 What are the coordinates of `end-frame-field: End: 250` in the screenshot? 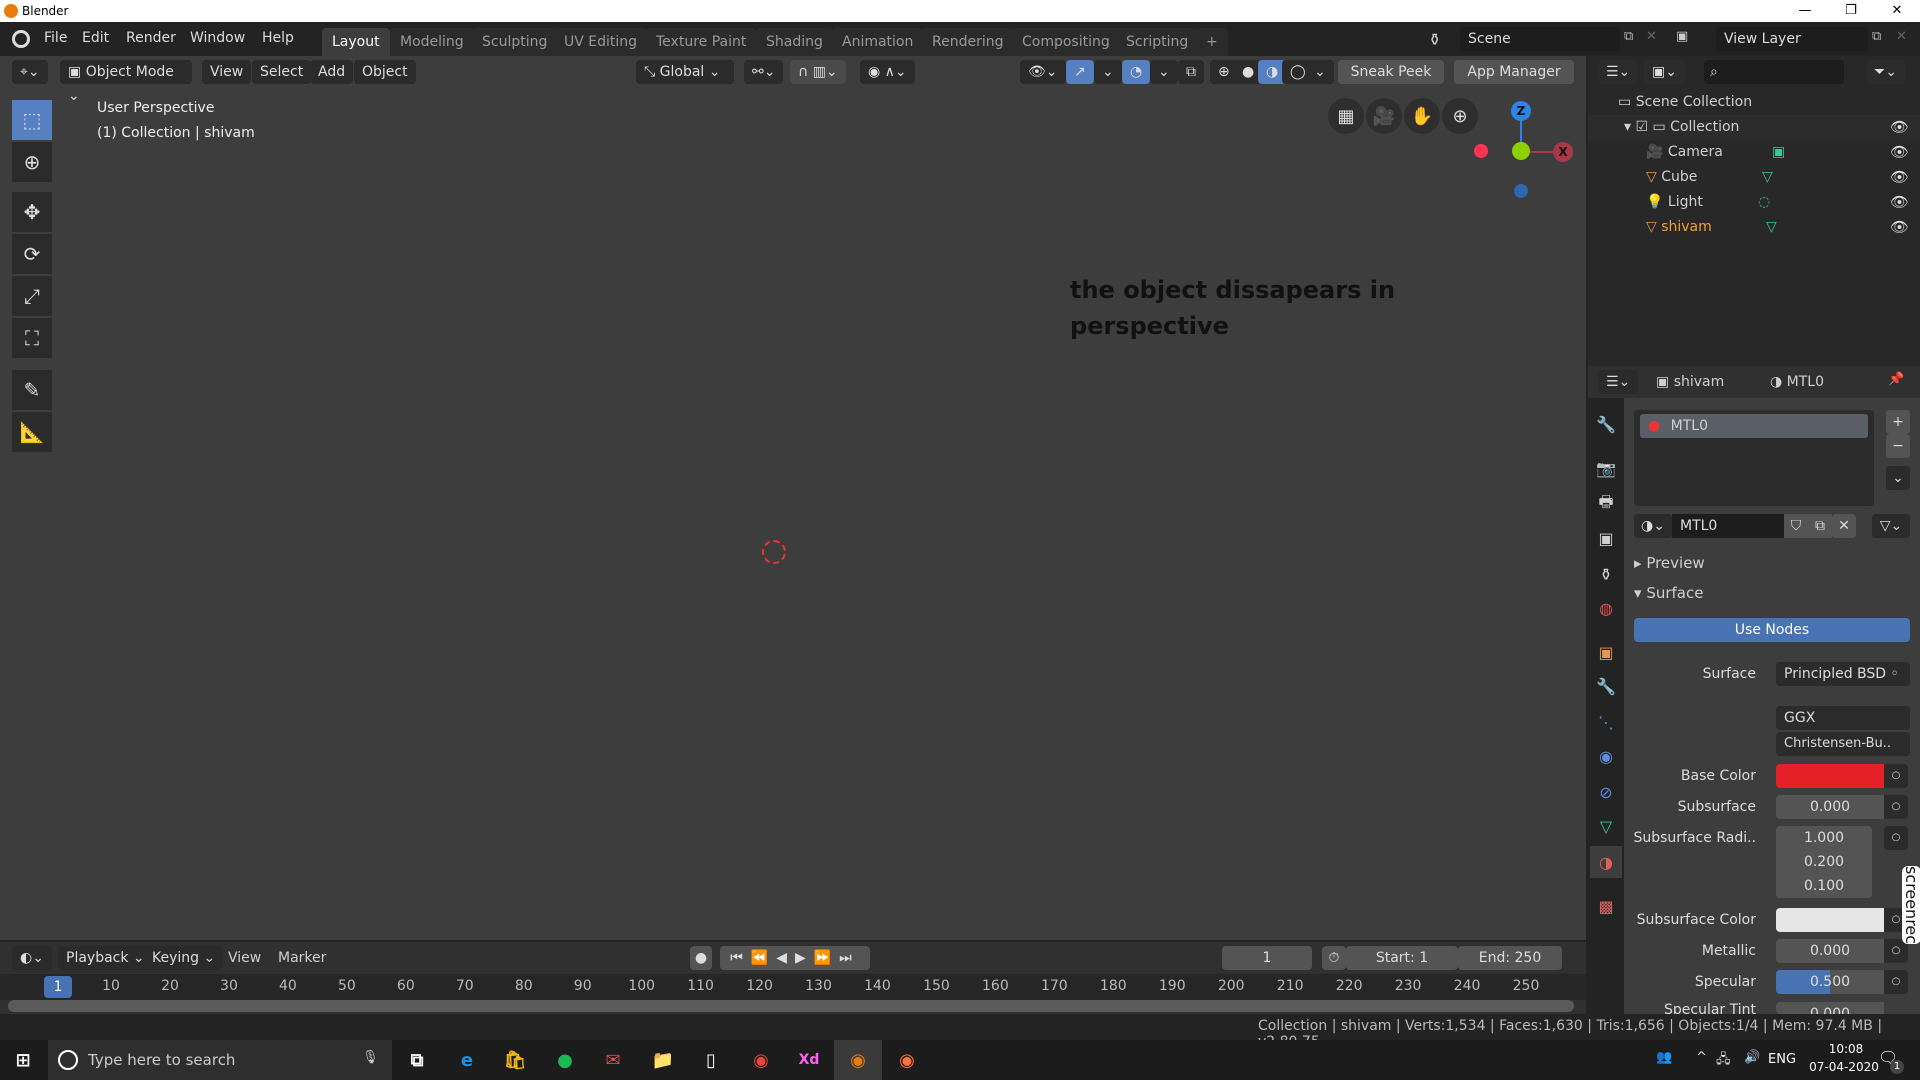 It's located at (1510, 958).